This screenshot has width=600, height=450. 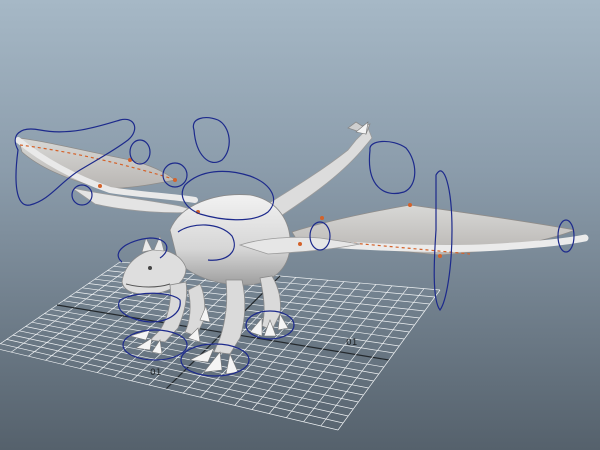 I want to click on dragon-body, so click(x=265, y=240).